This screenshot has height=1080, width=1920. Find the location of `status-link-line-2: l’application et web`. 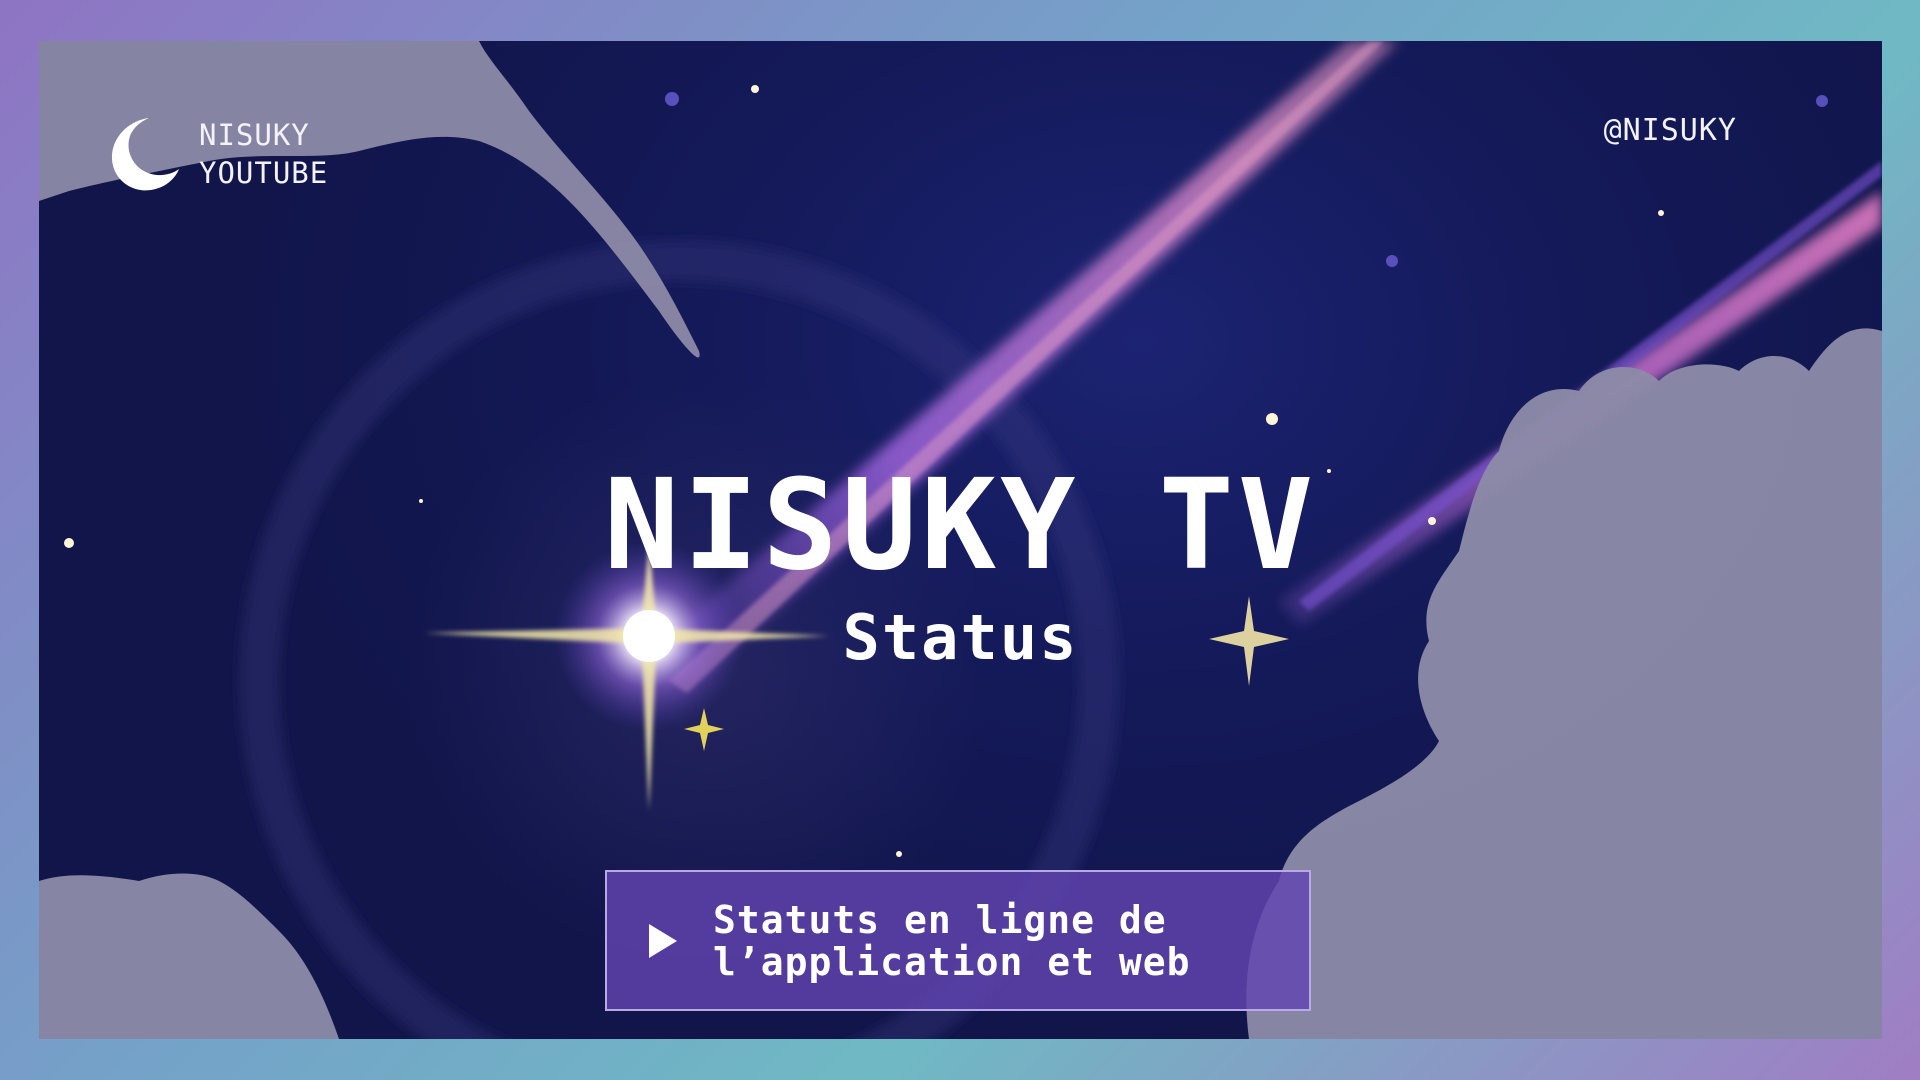

status-link-line-2: l’application et web is located at coordinates (952, 961).